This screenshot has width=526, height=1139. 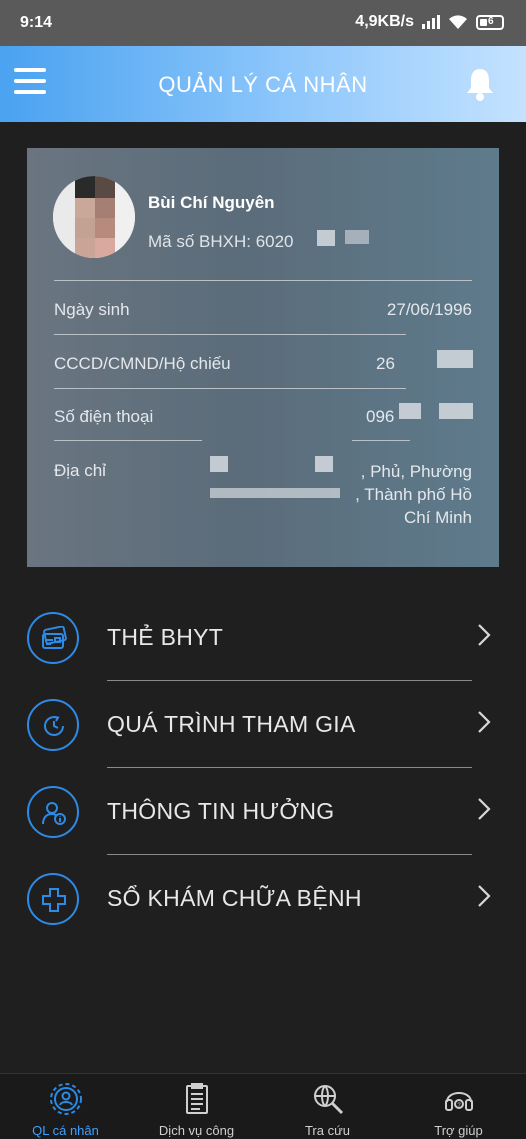 What do you see at coordinates (384, 21) in the screenshot?
I see `network-speed: 4,9KB/s` at bounding box center [384, 21].